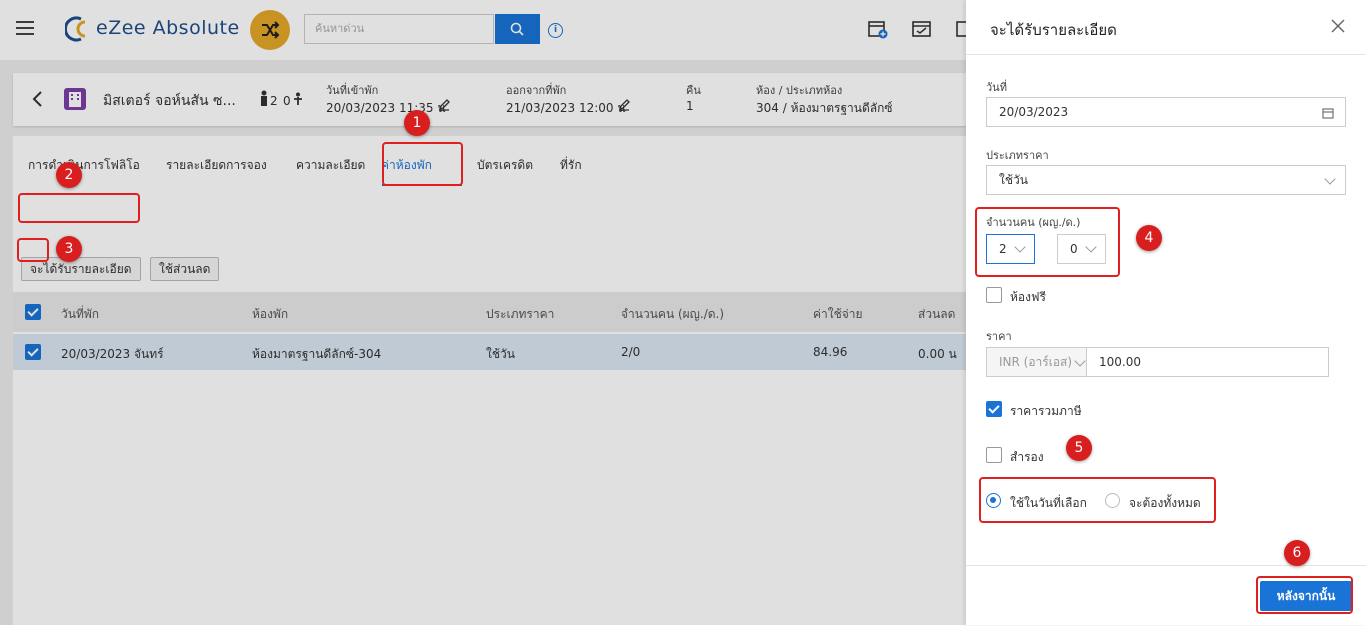 This screenshot has width=1366, height=626. Describe the element at coordinates (1017, 155) in the screenshot. I see `rate-type-label: ประเภทราคา` at that location.